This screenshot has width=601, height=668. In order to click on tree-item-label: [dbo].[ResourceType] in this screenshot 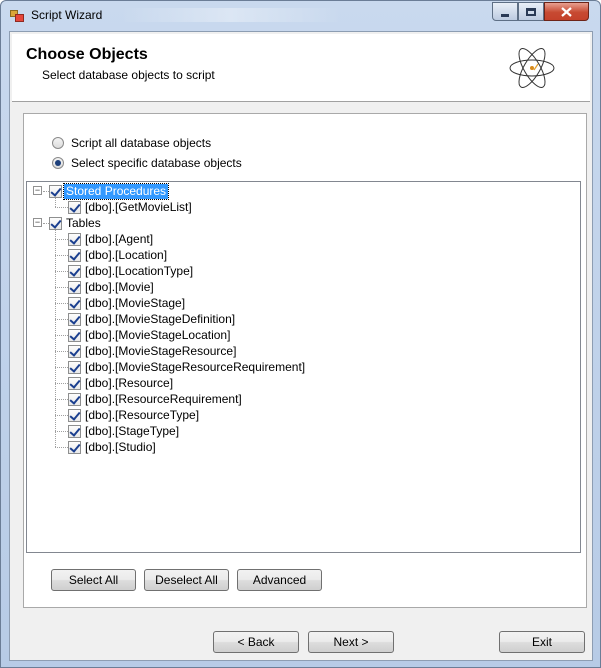, I will do `click(142, 414)`.